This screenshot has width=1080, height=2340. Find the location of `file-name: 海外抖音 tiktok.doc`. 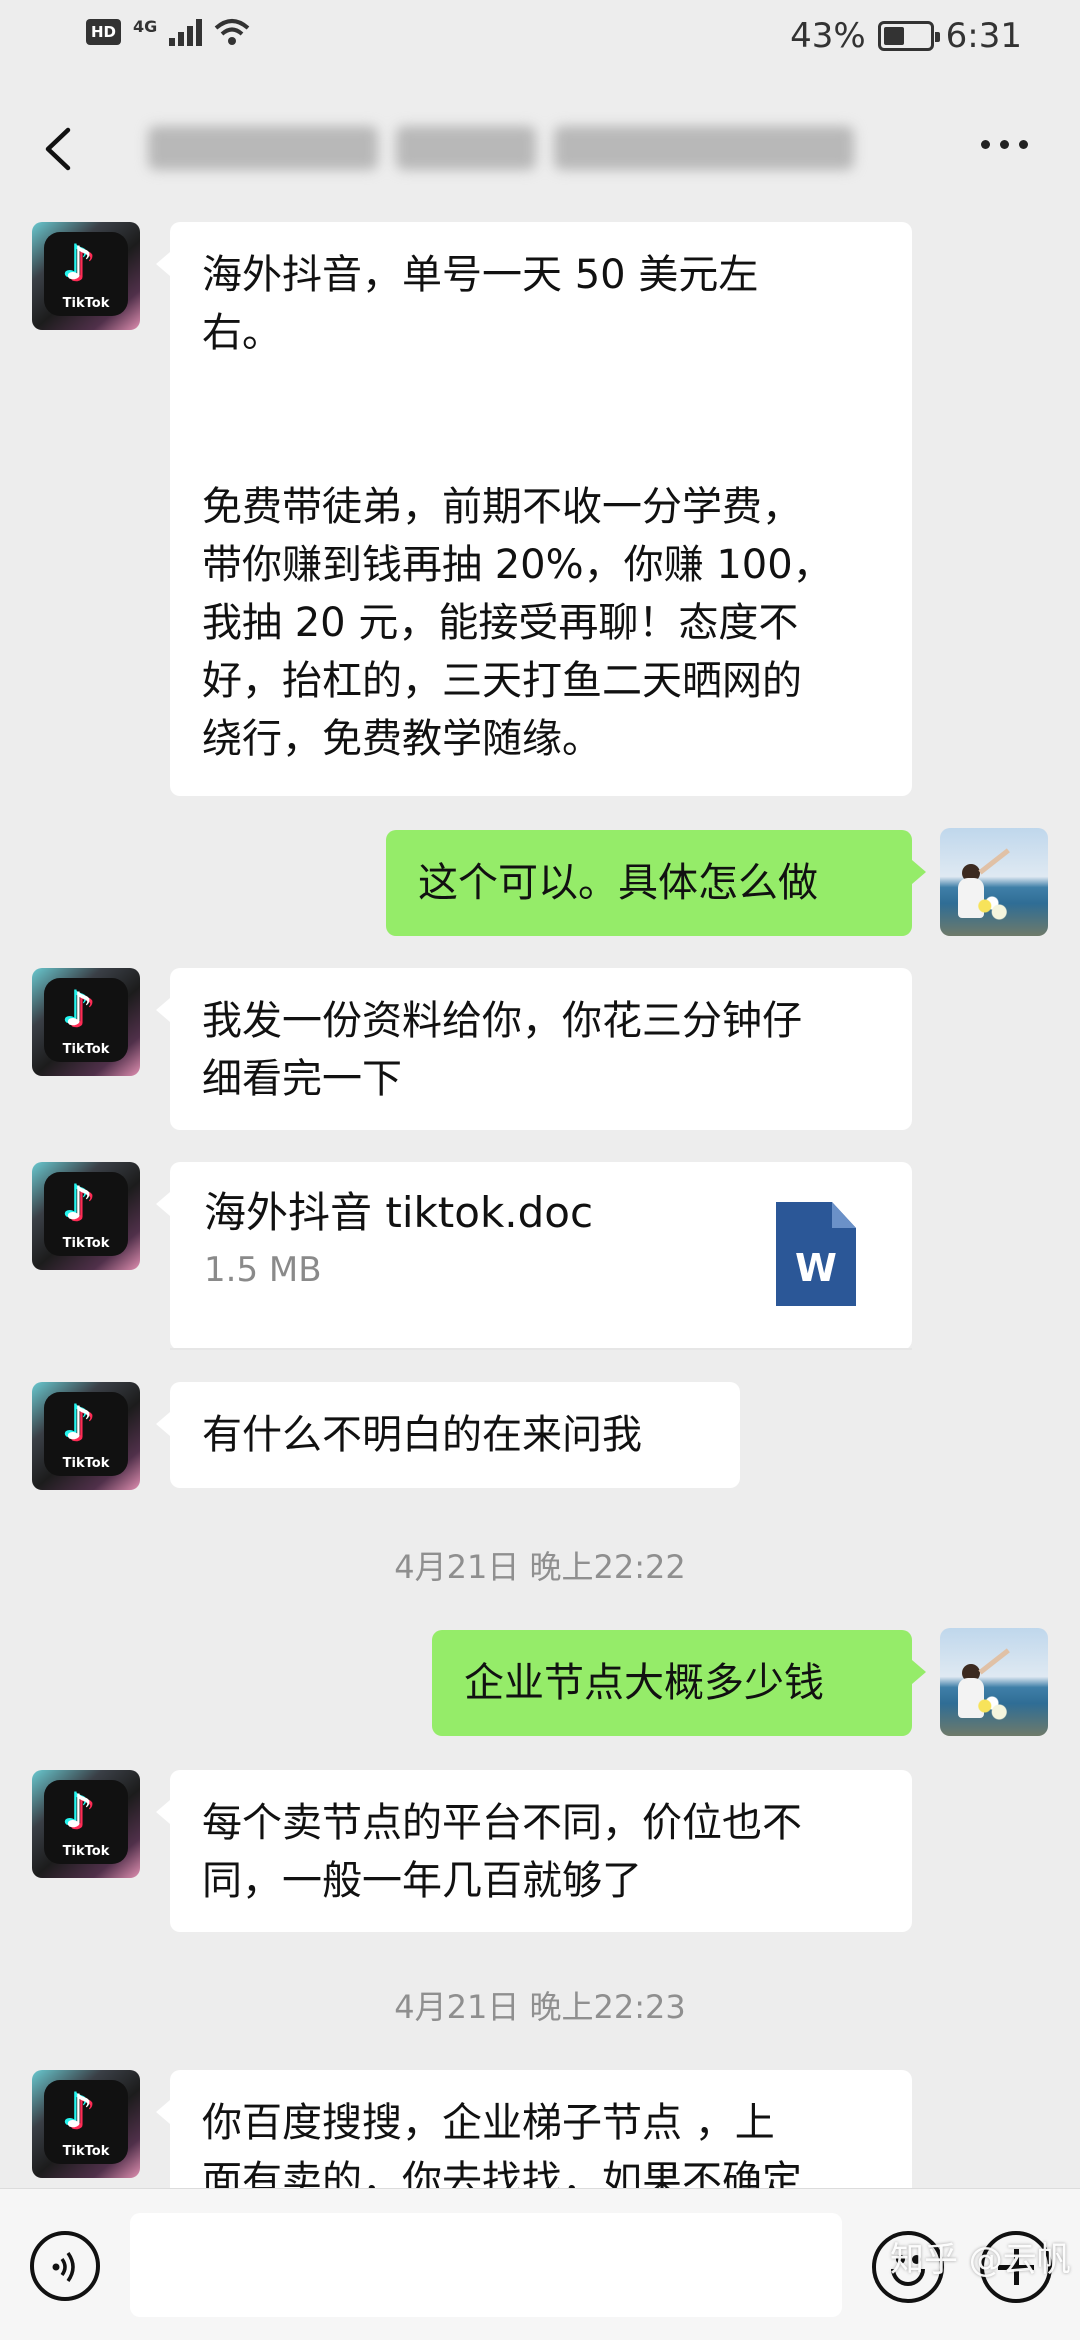

file-name: 海外抖音 tiktok.doc is located at coordinates (399, 1212).